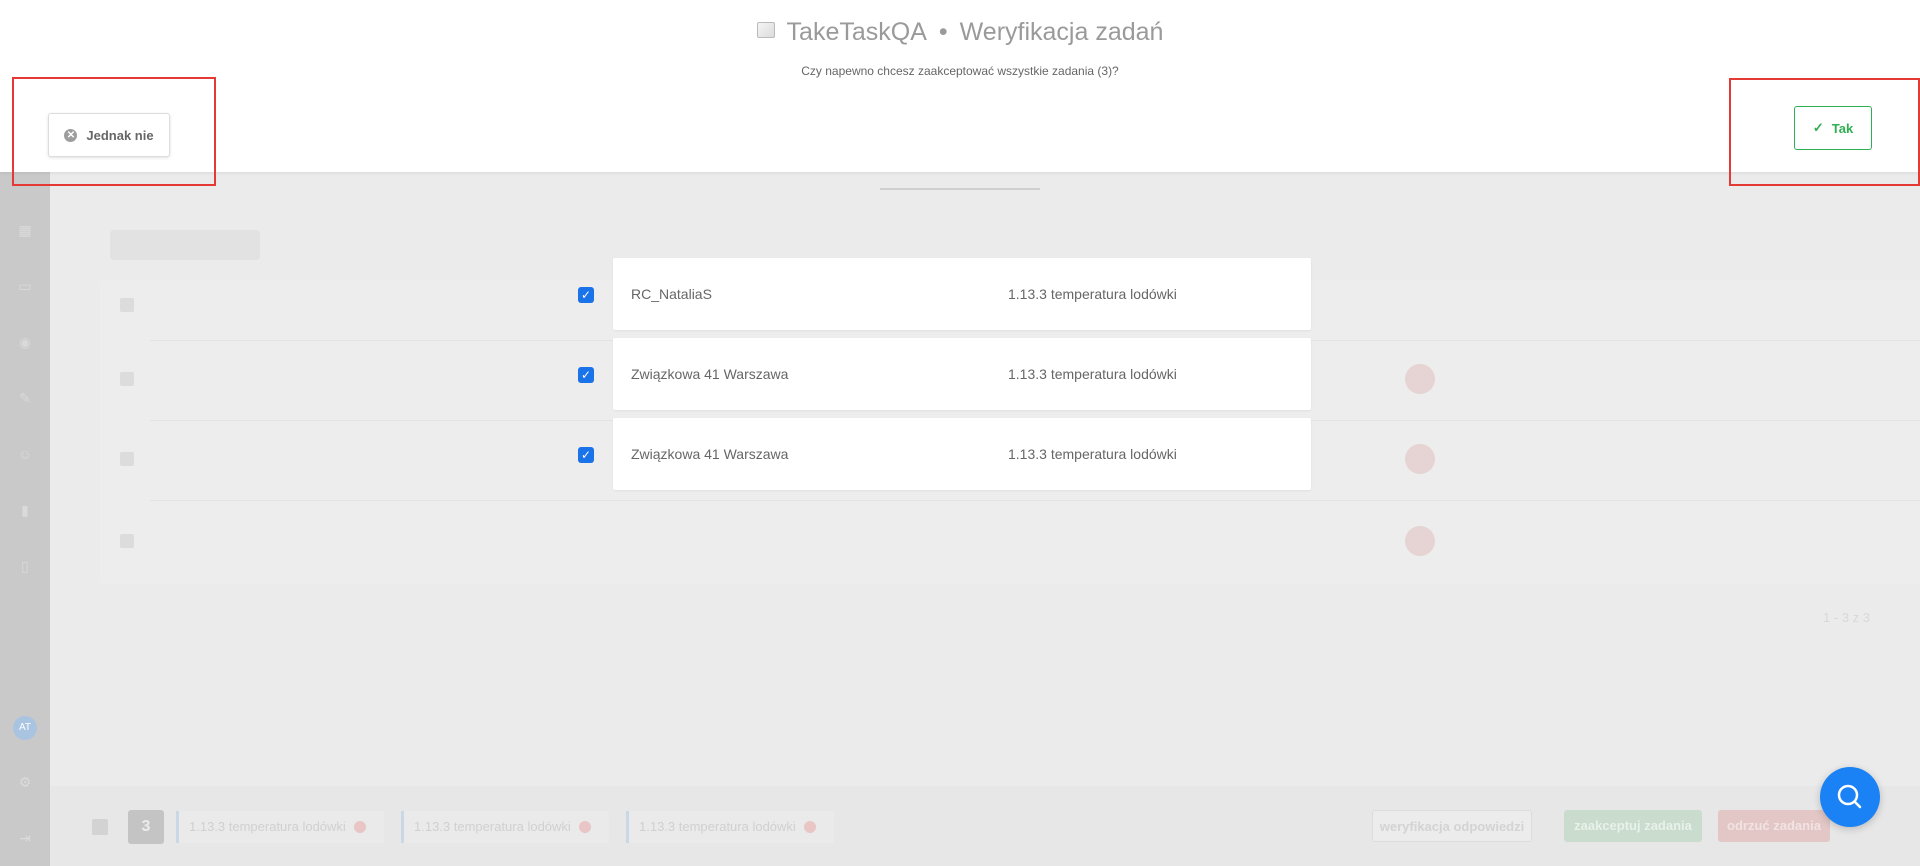 This screenshot has width=1920, height=866. Describe the element at coordinates (1061, 32) in the screenshot. I see `page-title: Weryfikacja zadań` at that location.